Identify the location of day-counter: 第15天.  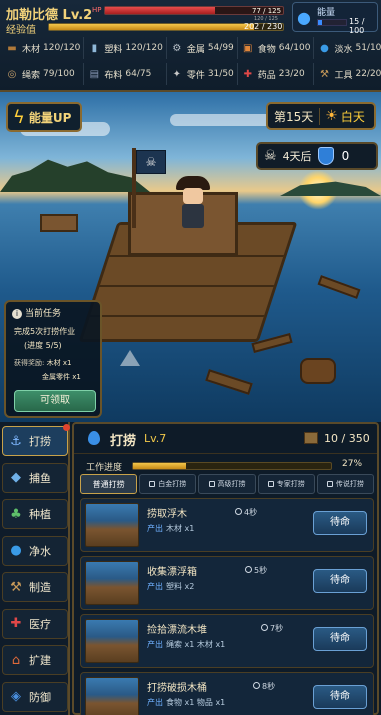
(294, 116).